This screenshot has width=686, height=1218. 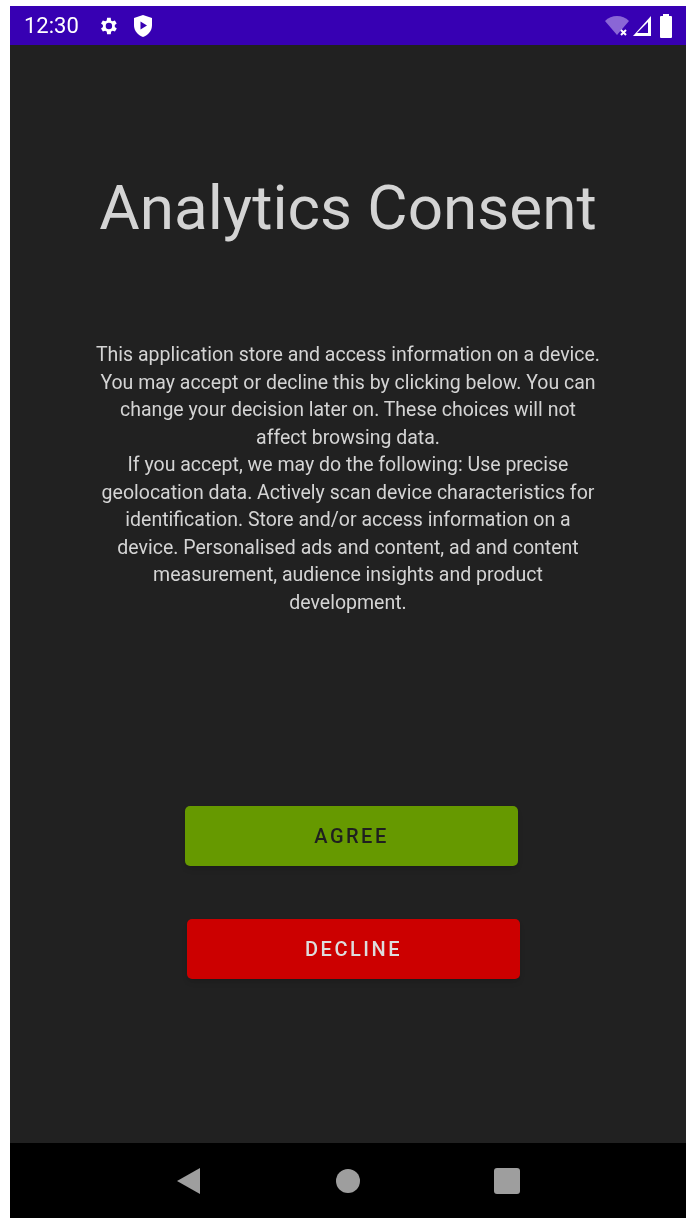 I want to click on shield-play-icon, so click(x=142, y=25).